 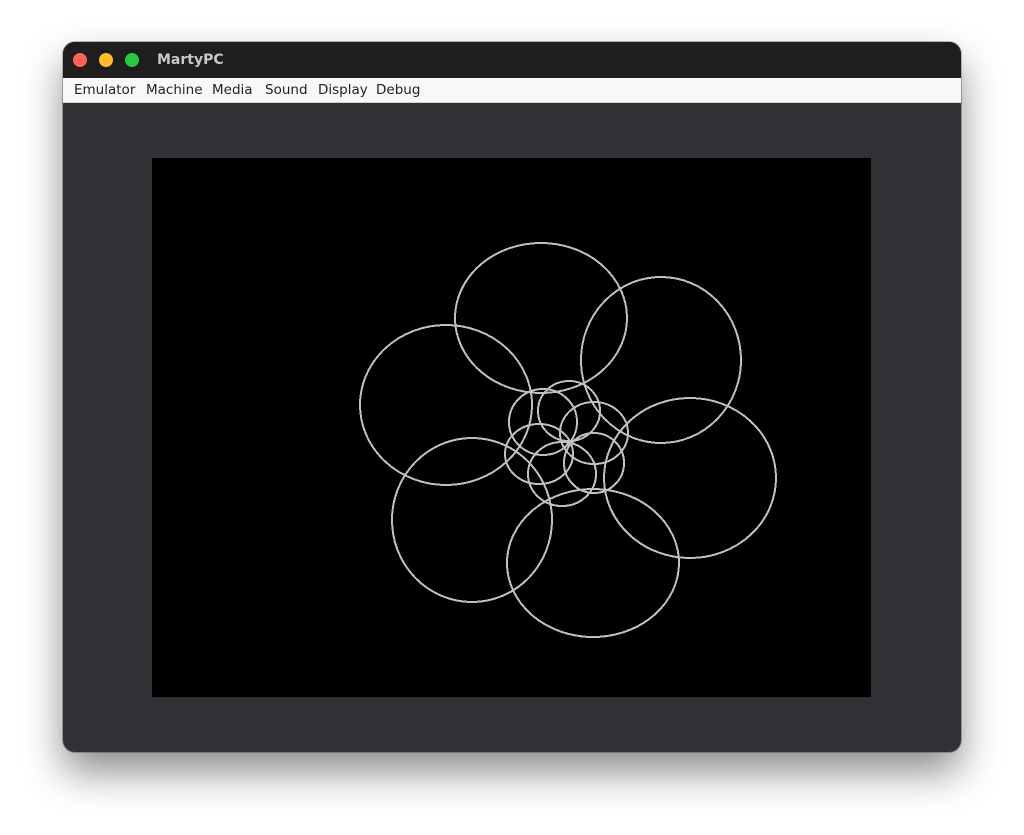 What do you see at coordinates (398, 90) in the screenshot?
I see `menu-debug: Debug` at bounding box center [398, 90].